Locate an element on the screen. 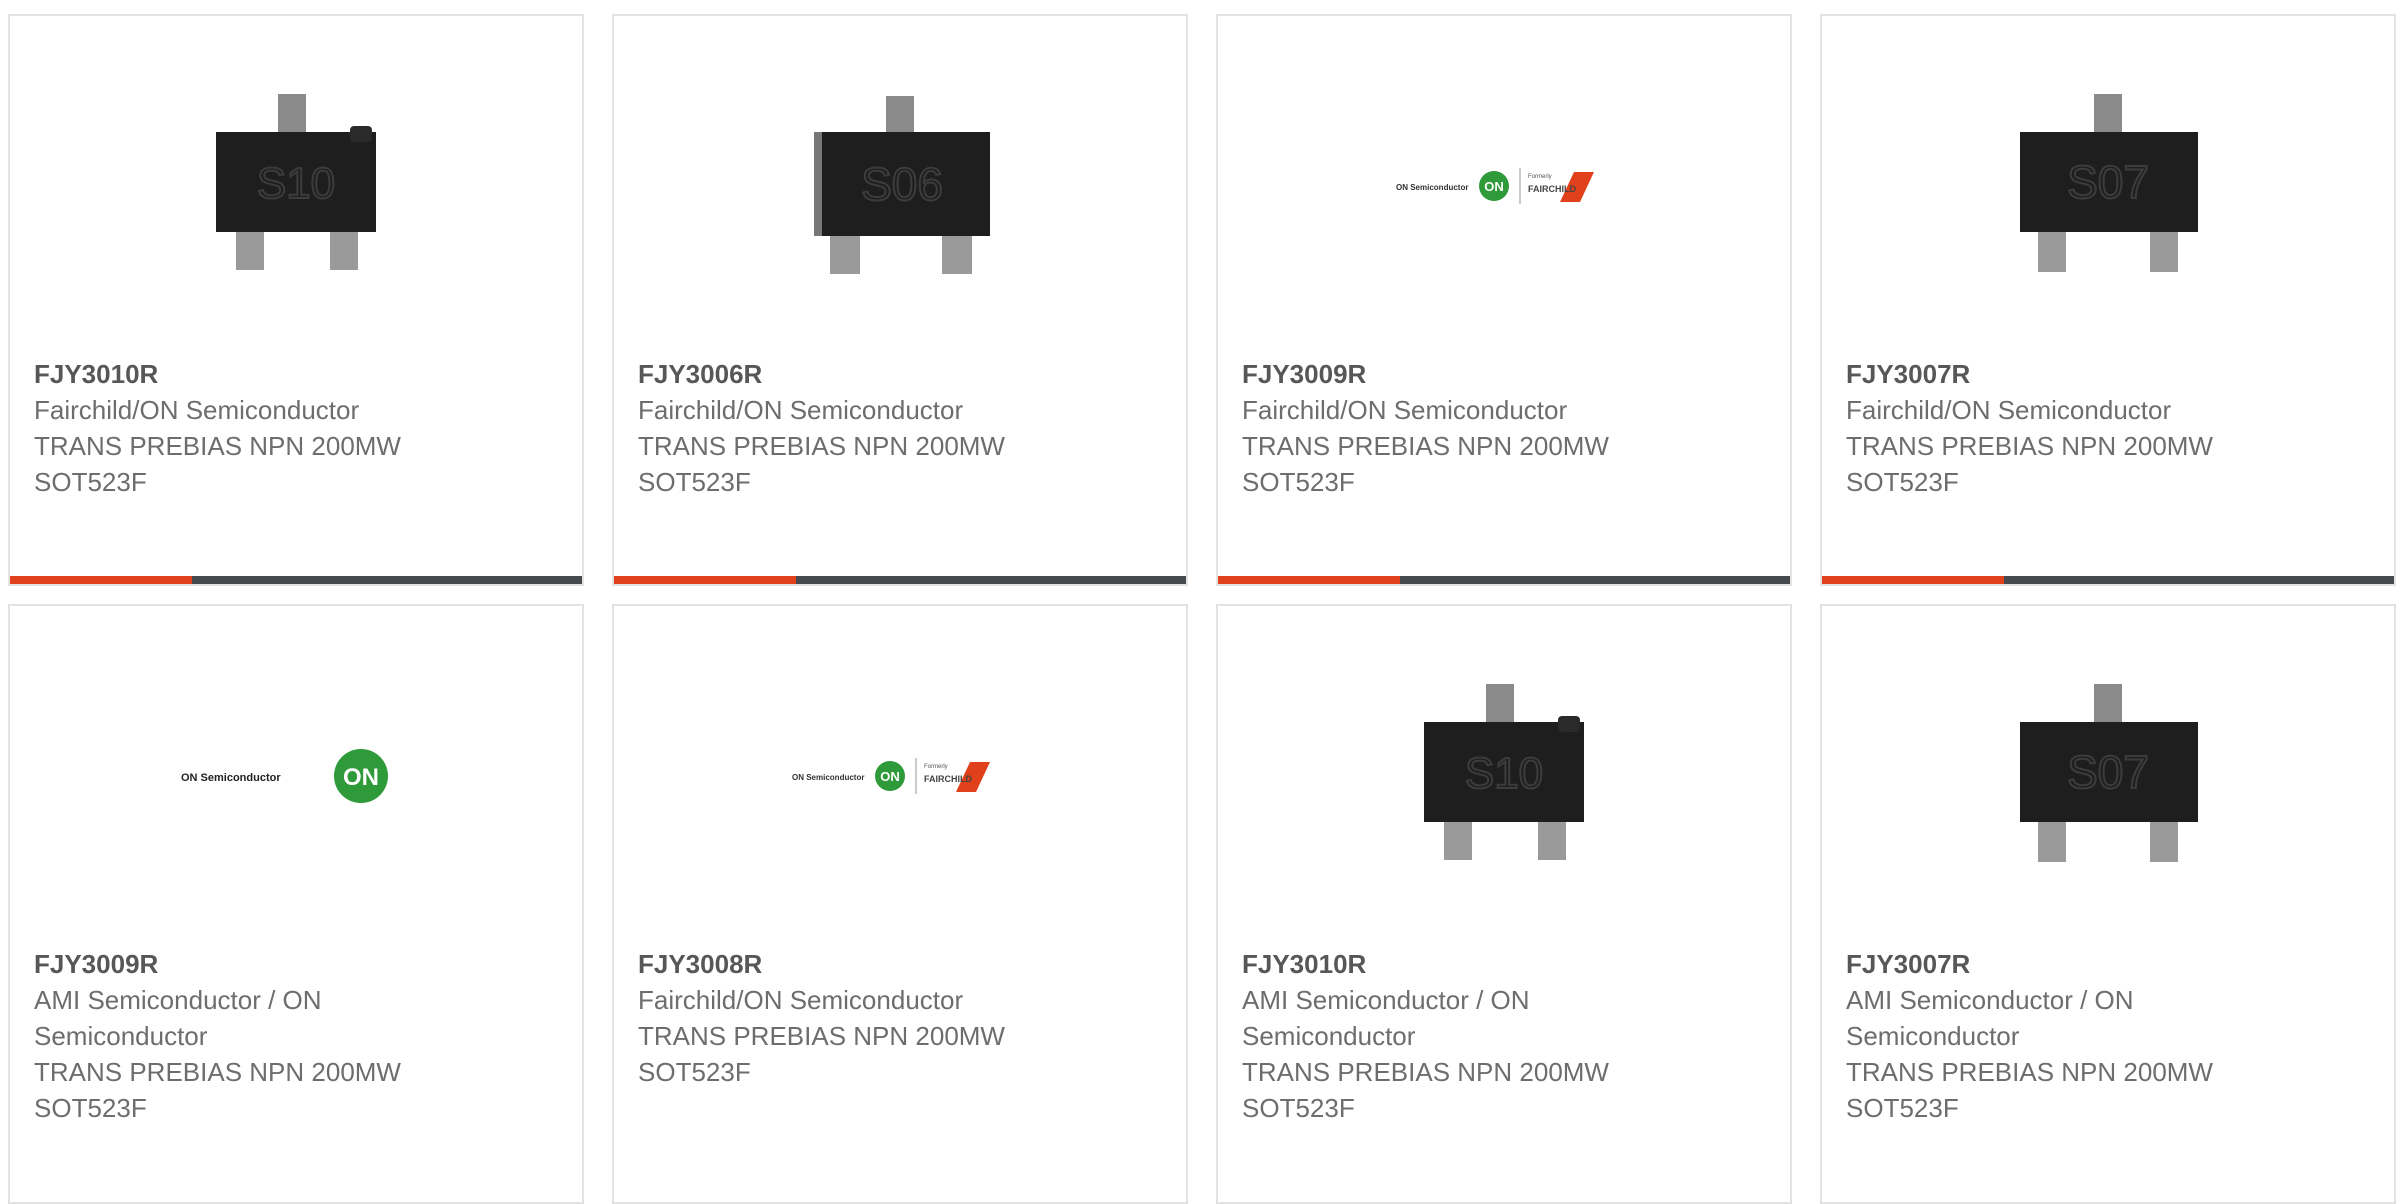  product-image: ON Semiconductor ON is located at coordinates (296, 776).